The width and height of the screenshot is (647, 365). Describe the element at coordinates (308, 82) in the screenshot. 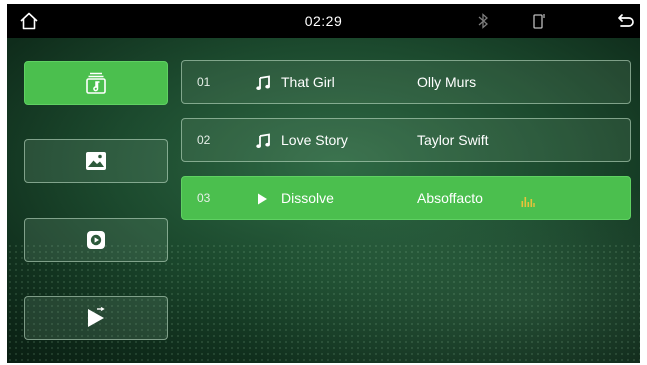

I see `track-title: That Girl` at that location.